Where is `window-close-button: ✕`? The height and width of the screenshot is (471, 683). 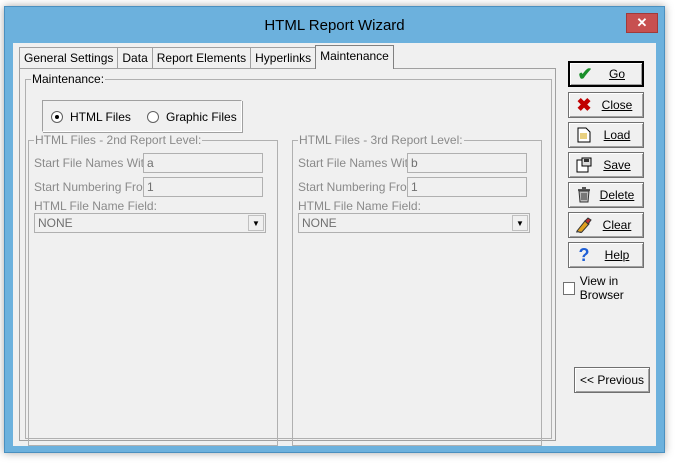 window-close-button: ✕ is located at coordinates (642, 23).